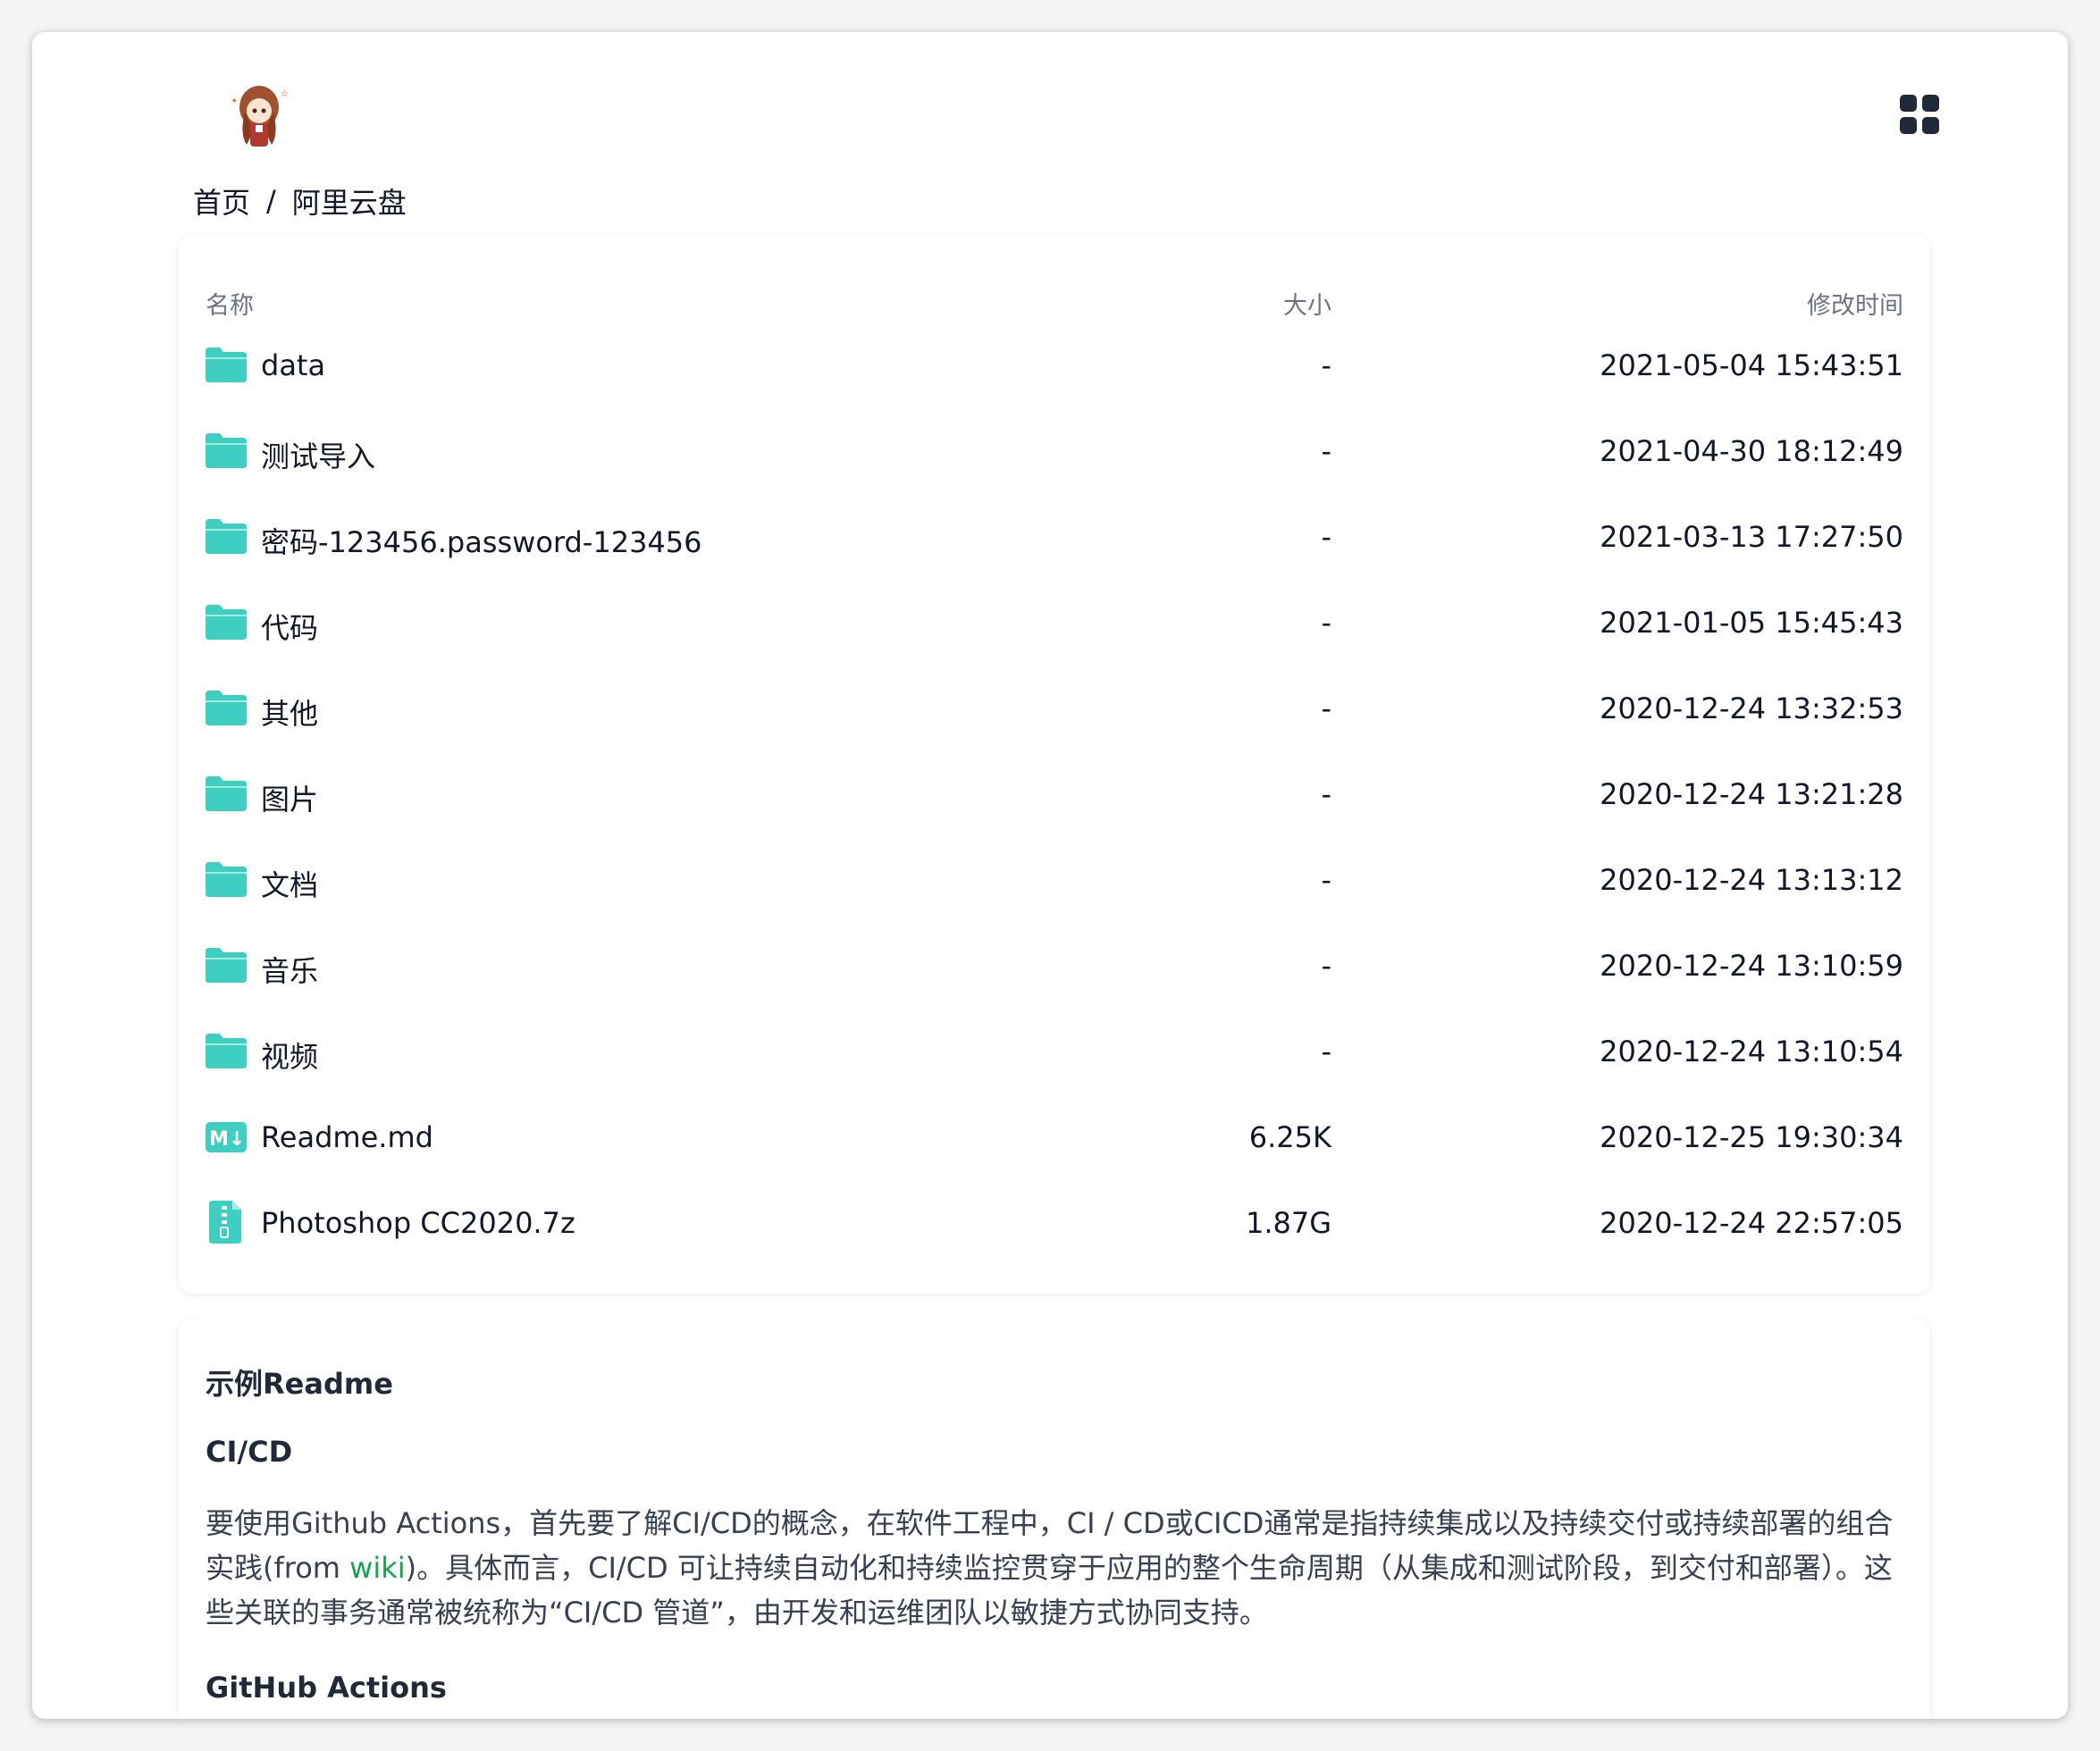 Image resolution: width=2100 pixels, height=1751 pixels. What do you see at coordinates (1751, 966) in the screenshot?
I see `file-modified-time: 2020-12-24 13:10:59` at bounding box center [1751, 966].